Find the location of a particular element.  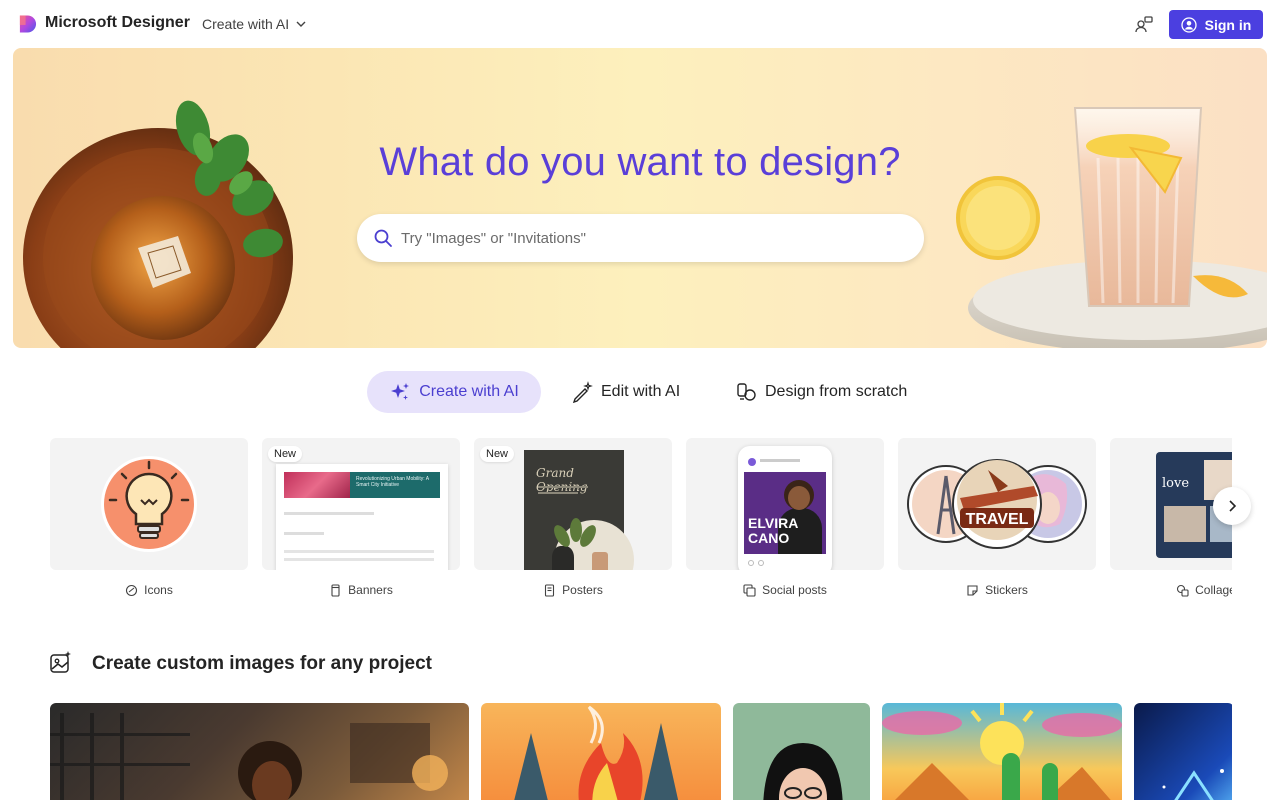

image-sparkle-icon is located at coordinates (60, 662).